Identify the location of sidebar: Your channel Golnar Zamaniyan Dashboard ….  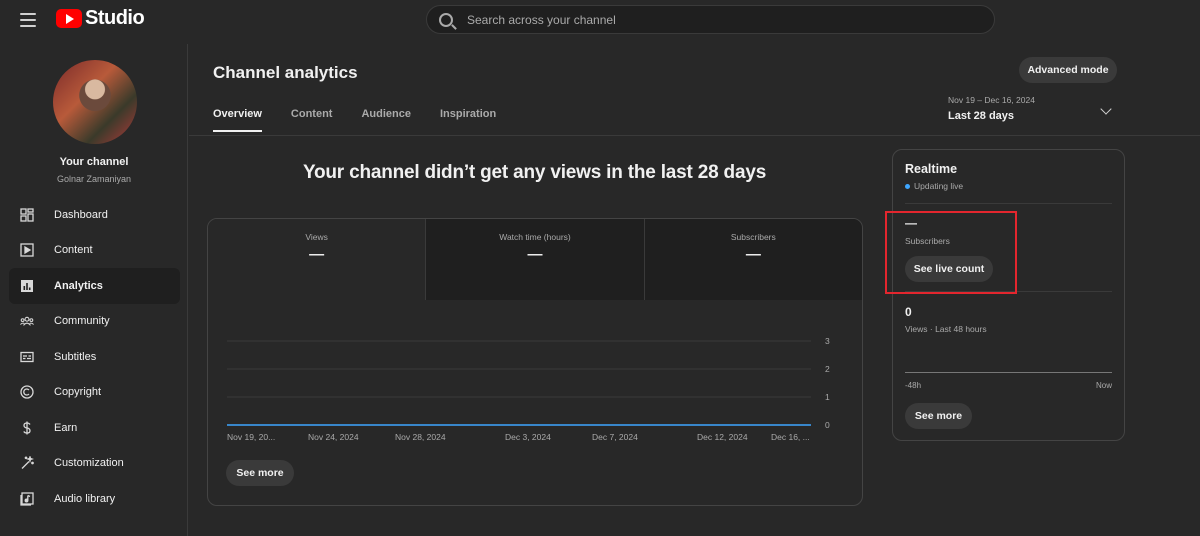
(94, 290).